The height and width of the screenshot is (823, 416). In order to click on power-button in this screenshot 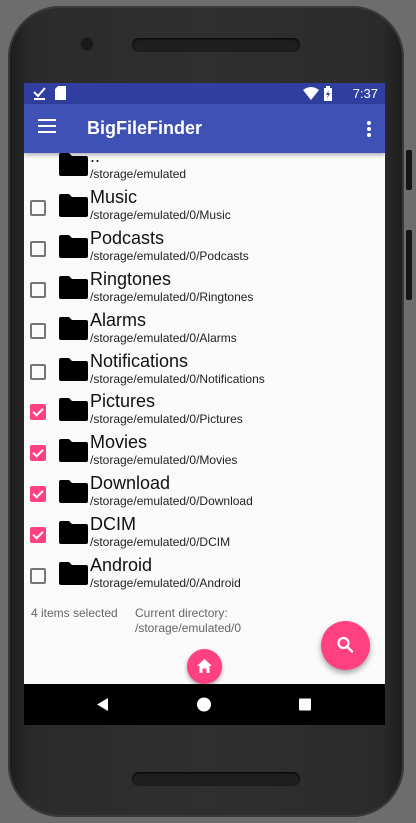, I will do `click(409, 170)`.